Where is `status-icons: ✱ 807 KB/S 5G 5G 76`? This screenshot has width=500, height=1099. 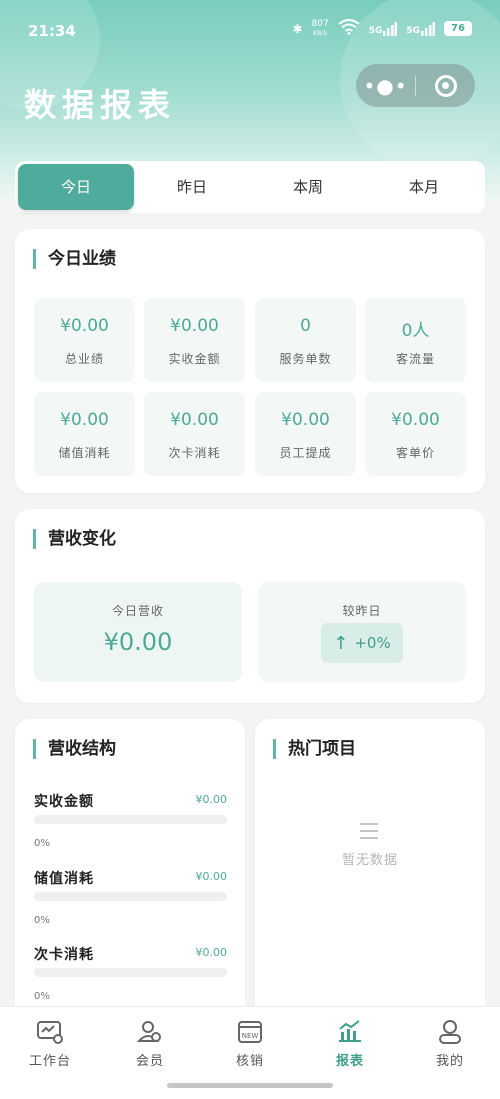 status-icons: ✱ 807 KB/S 5G 5G 76 is located at coordinates (382, 28).